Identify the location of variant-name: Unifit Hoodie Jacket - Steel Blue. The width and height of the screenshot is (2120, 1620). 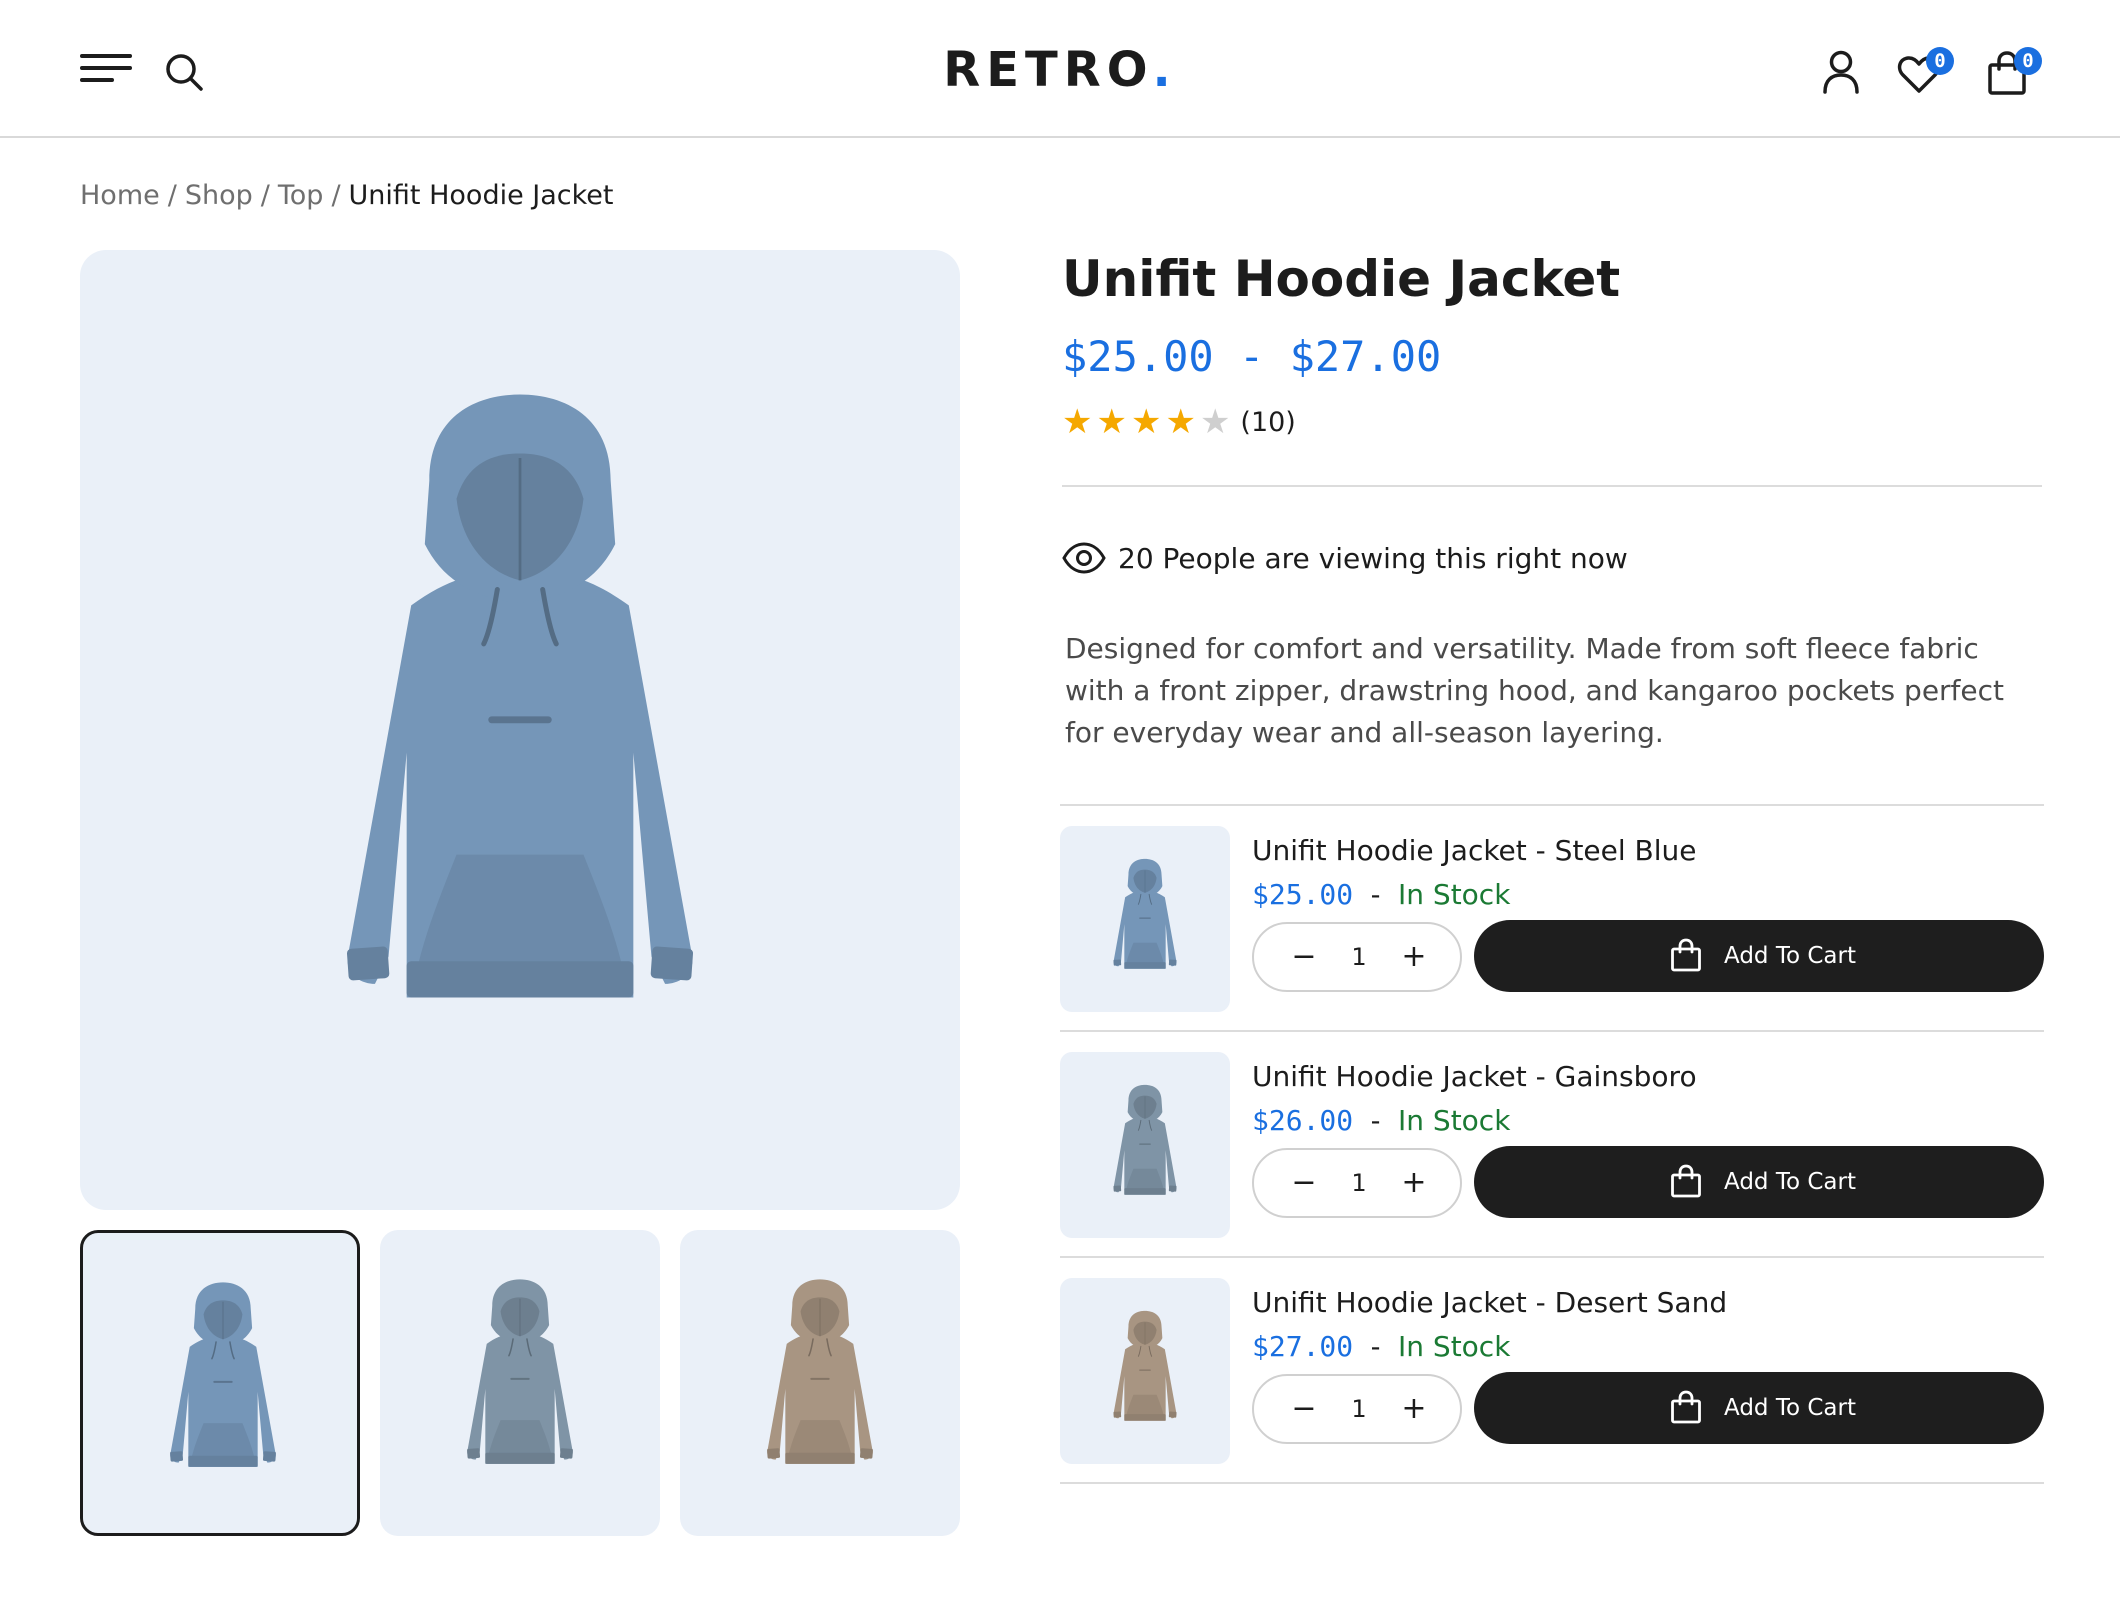
(1474, 850).